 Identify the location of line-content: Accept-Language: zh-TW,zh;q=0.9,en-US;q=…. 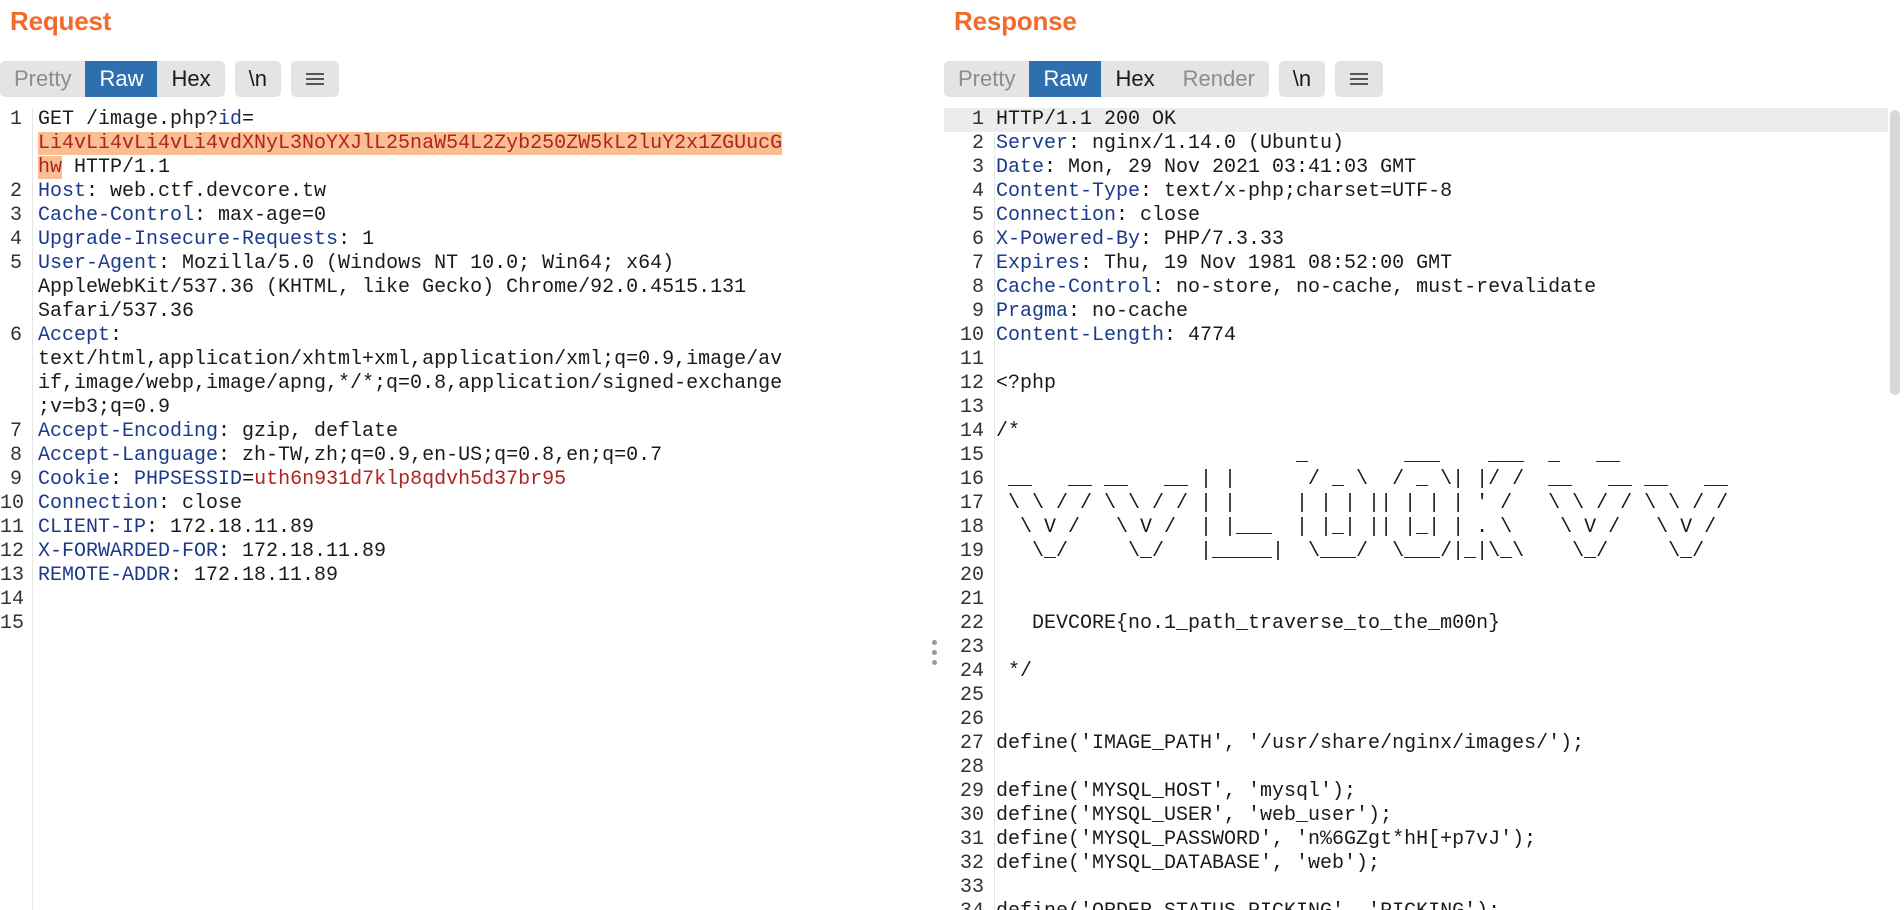
(350, 455).